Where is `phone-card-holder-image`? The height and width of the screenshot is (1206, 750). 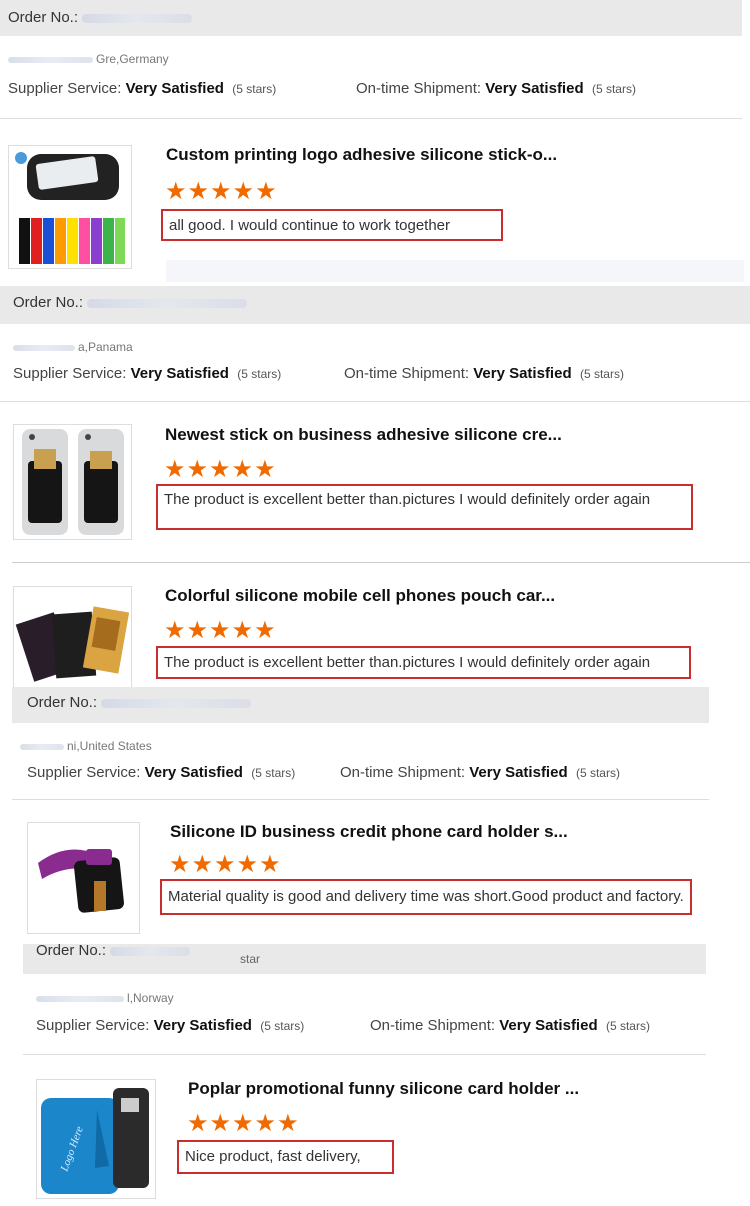 phone-card-holder-image is located at coordinates (73, 482).